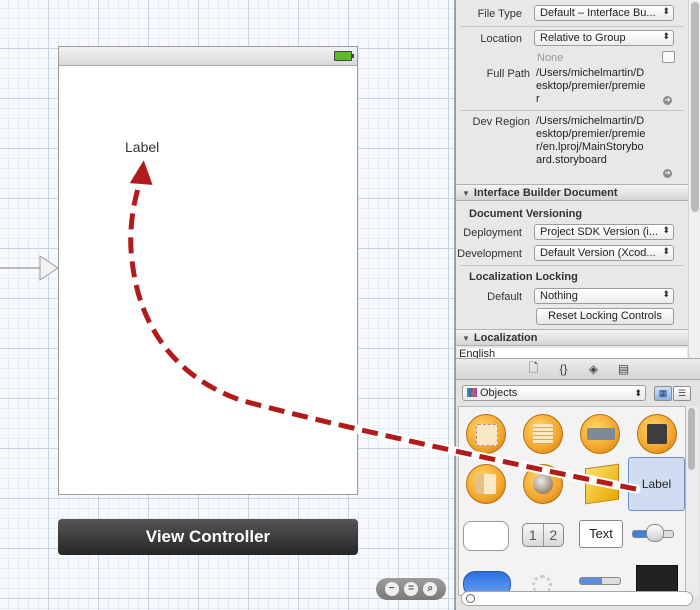  I want to click on slider-object-icon, so click(657, 538).